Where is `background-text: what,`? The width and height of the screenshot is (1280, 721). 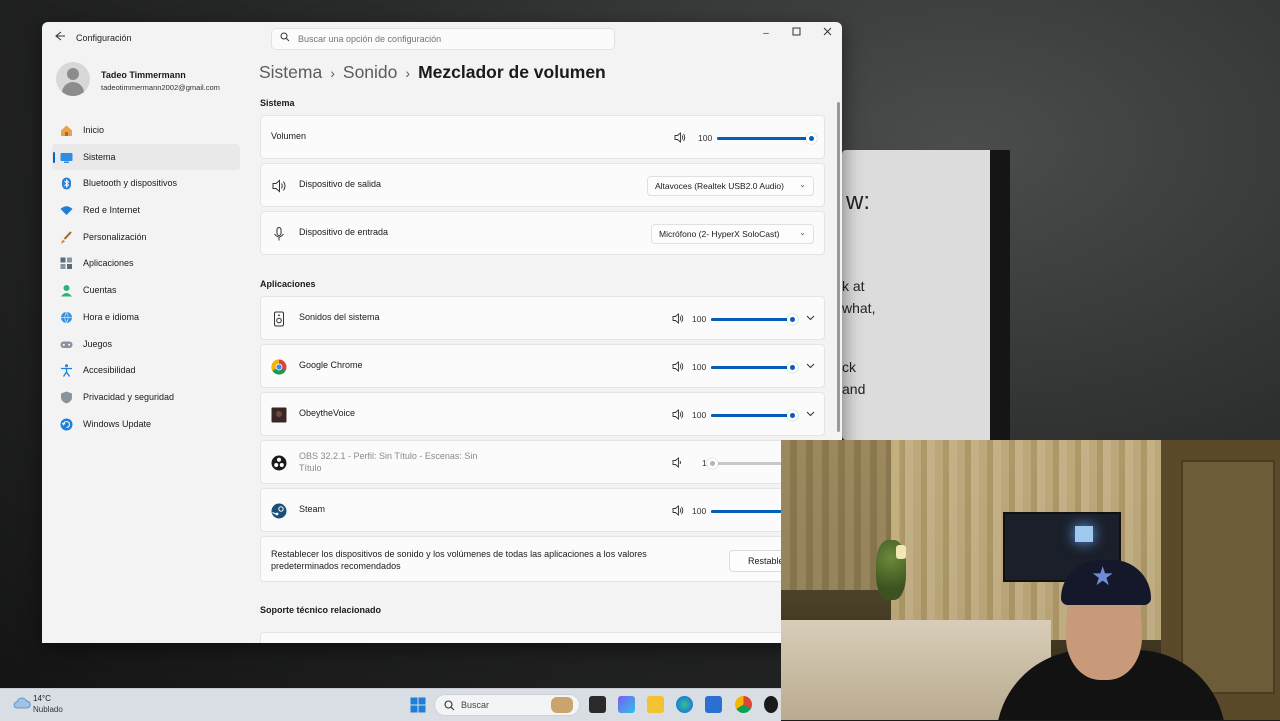 background-text: what, is located at coordinates (859, 308).